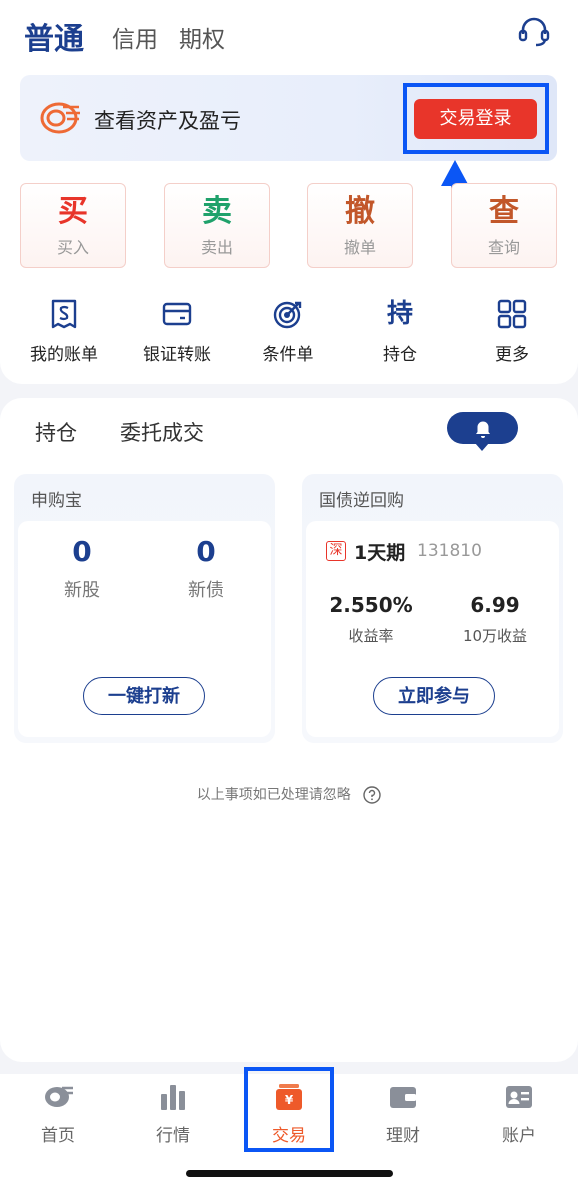  What do you see at coordinates (519, 1097) in the screenshot?
I see `account-icon` at bounding box center [519, 1097].